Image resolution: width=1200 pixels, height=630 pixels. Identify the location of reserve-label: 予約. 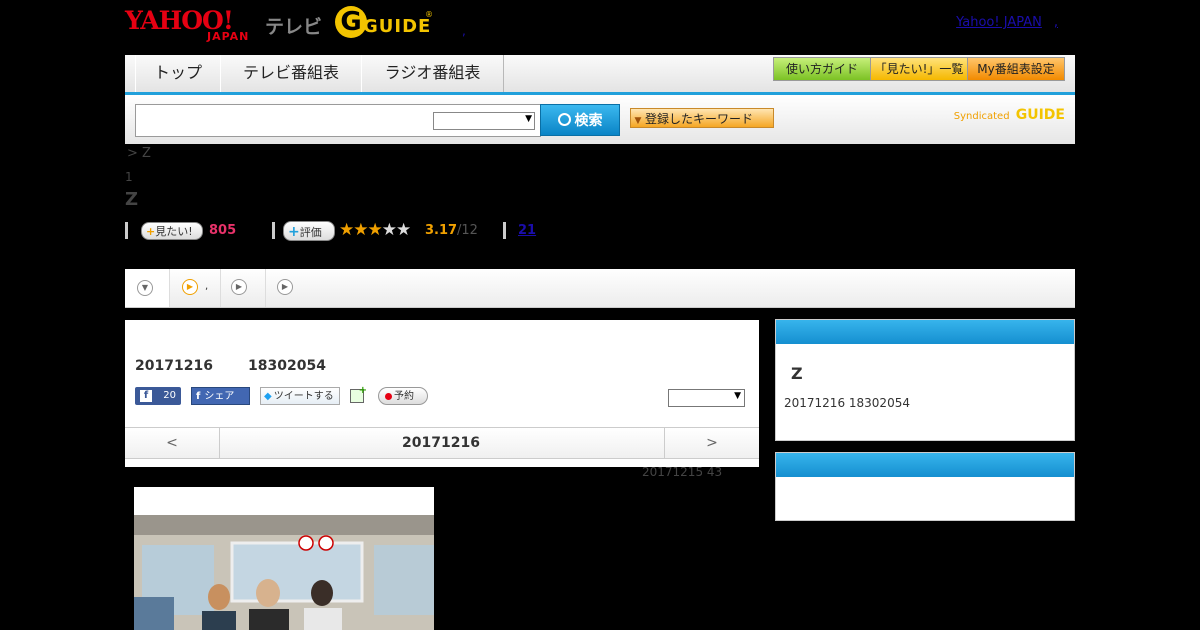
(404, 396).